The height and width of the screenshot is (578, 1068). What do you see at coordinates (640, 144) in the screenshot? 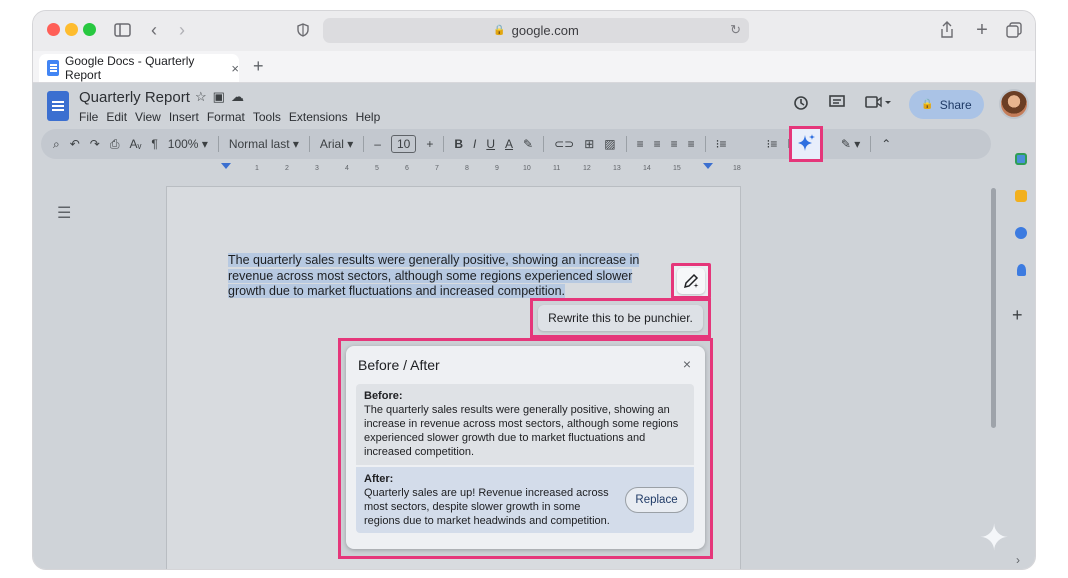
I see `align-left-icon: ≡` at bounding box center [640, 144].